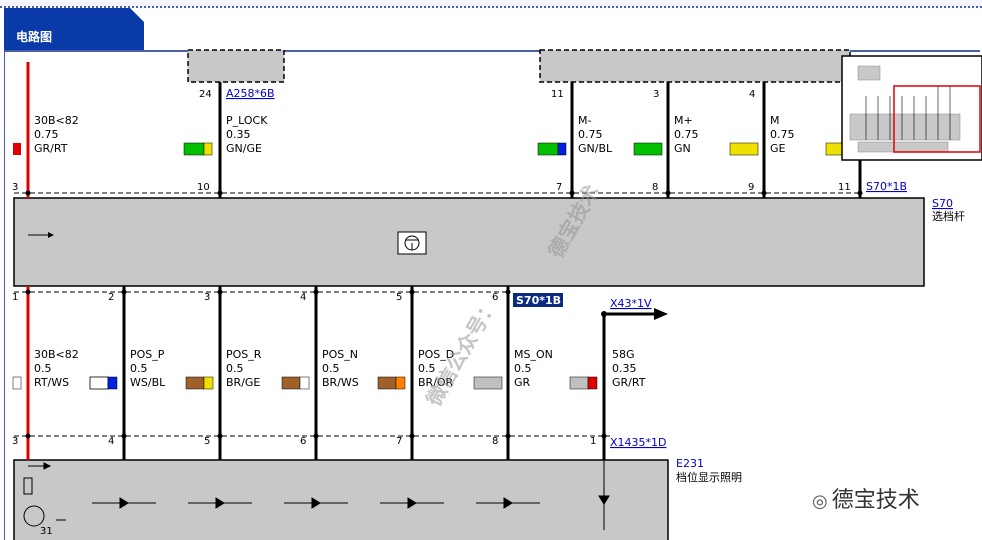 The width and height of the screenshot is (982, 540). What do you see at coordinates (340, 382) in the screenshot?
I see `wire-label-color: BR/WS` at bounding box center [340, 382].